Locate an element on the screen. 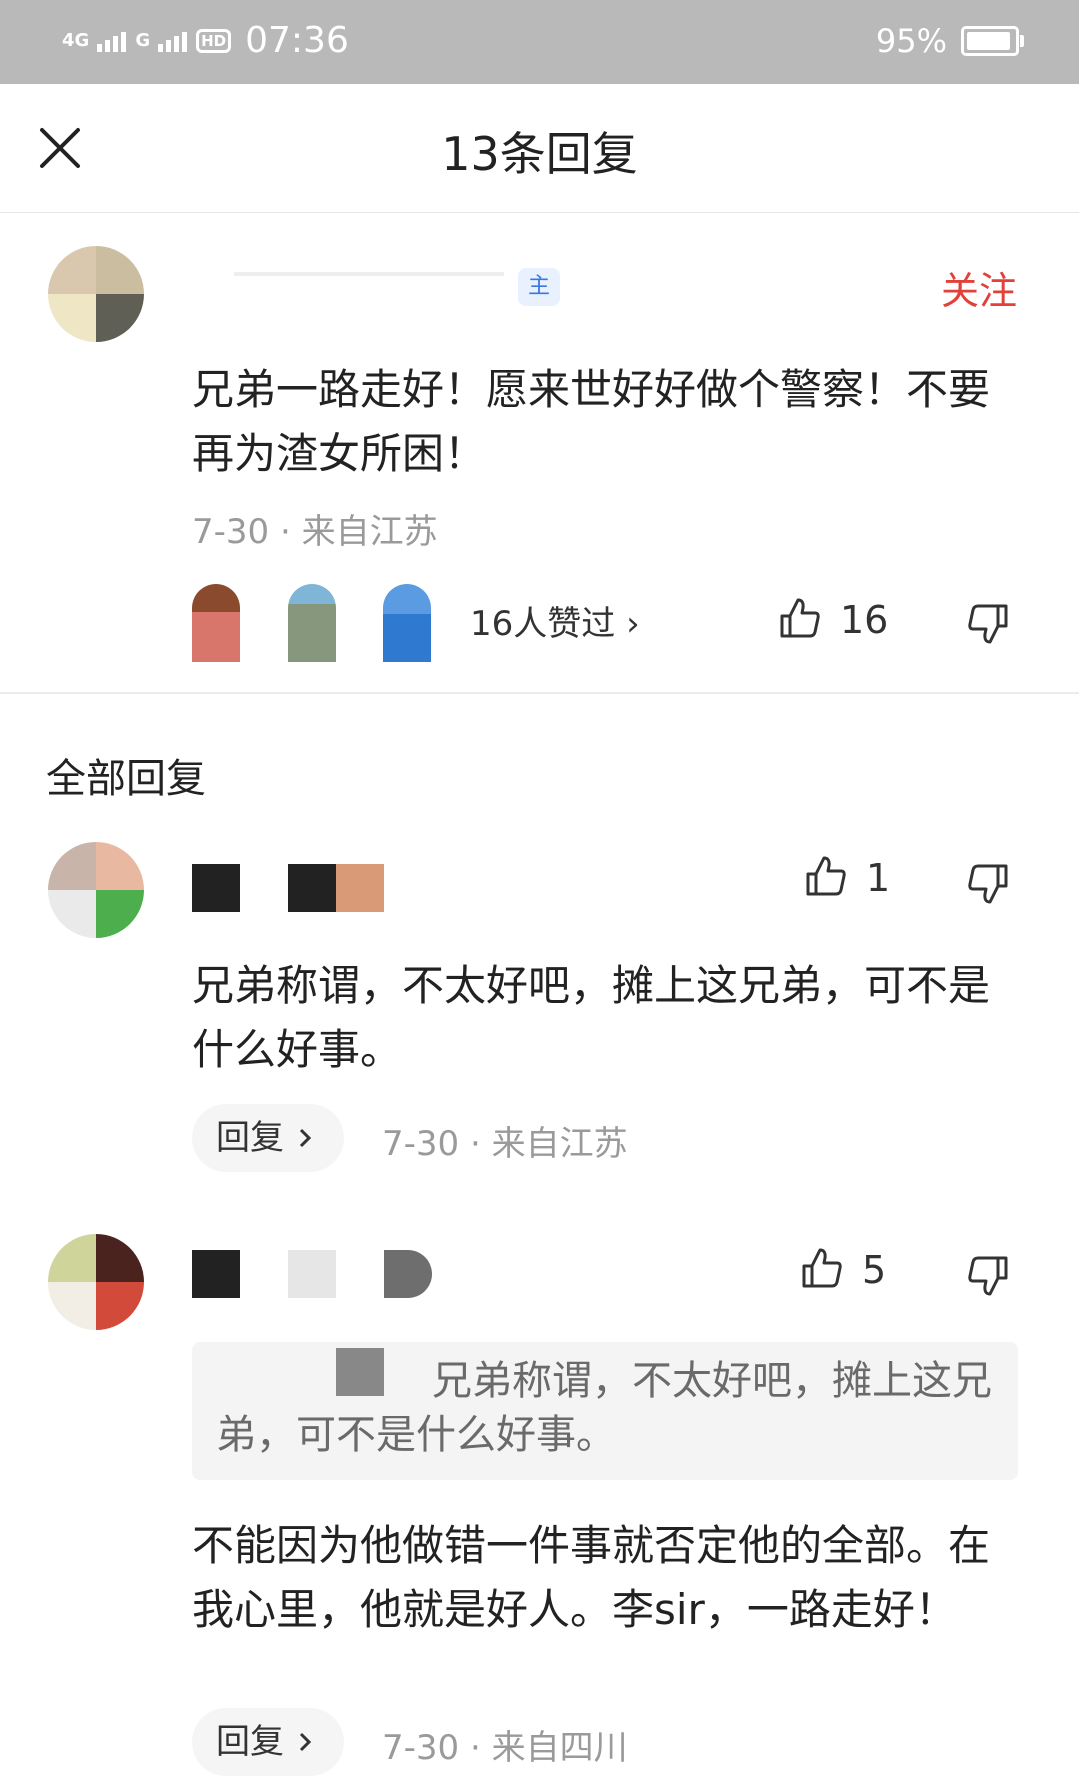  status-bar: 4G G HD 07:36 95% is located at coordinates (539, 42).